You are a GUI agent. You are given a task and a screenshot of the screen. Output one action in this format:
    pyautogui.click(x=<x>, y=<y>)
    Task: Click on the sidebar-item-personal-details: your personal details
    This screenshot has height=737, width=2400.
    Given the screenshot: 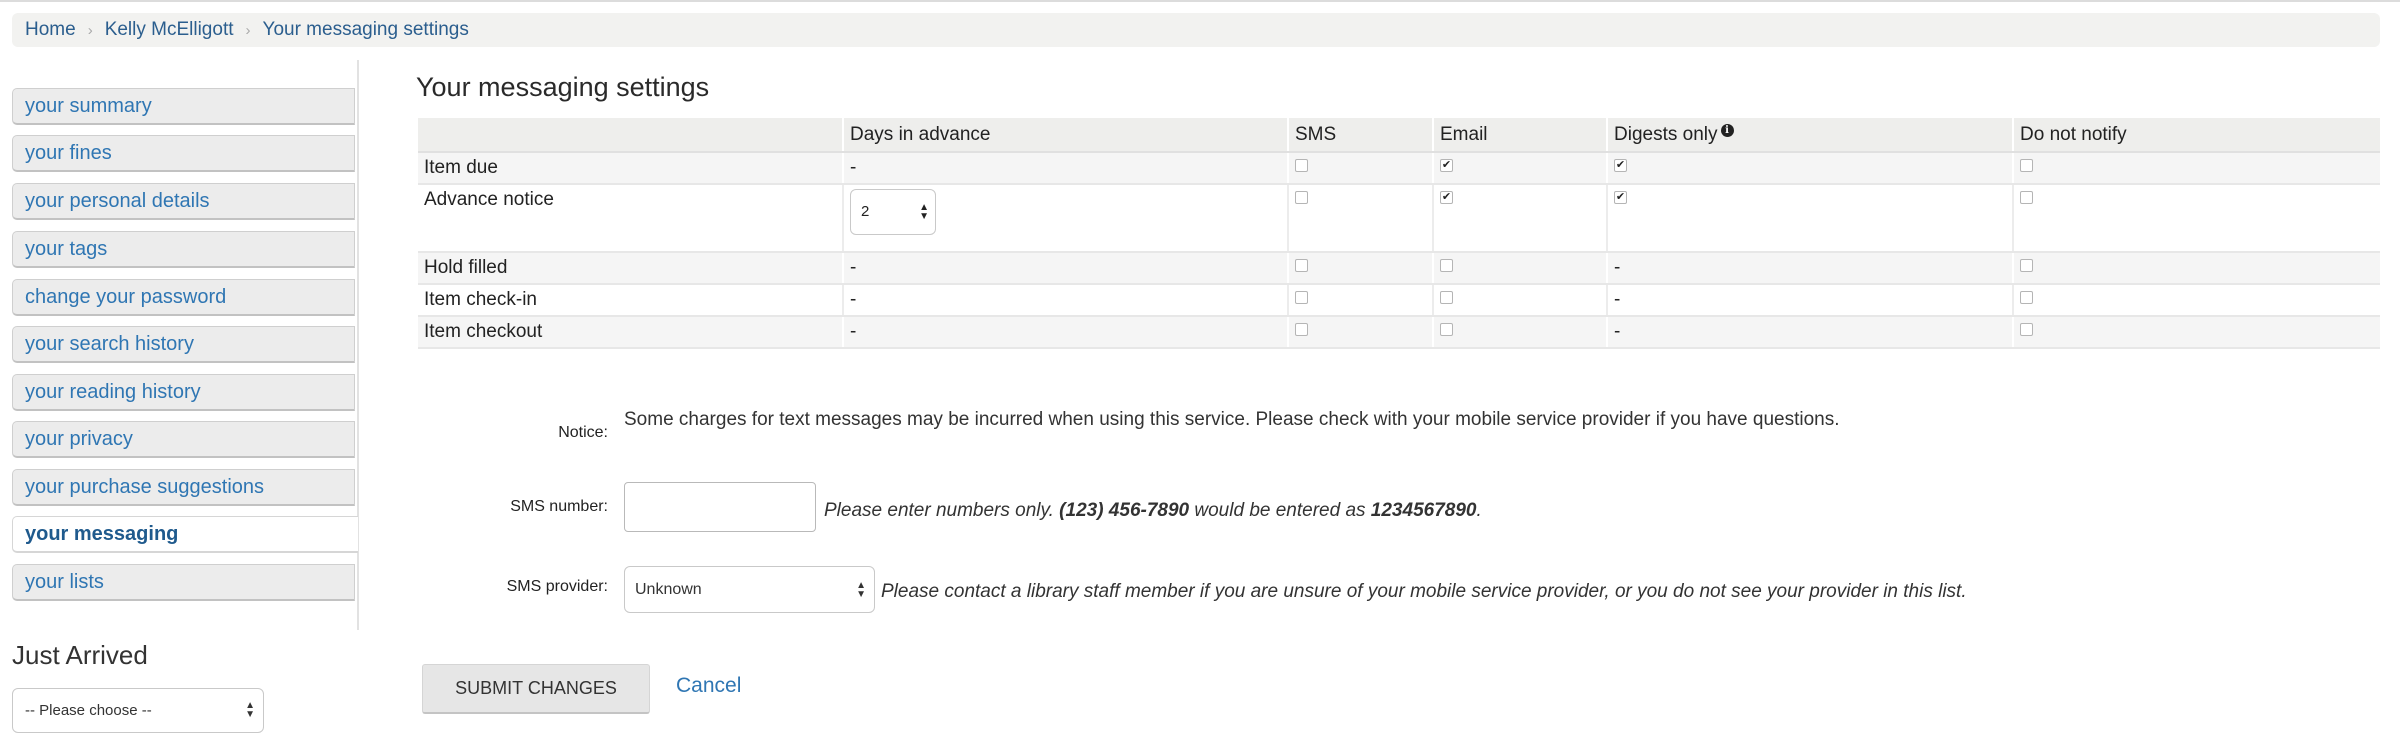 What is the action you would take?
    pyautogui.click(x=183, y=201)
    